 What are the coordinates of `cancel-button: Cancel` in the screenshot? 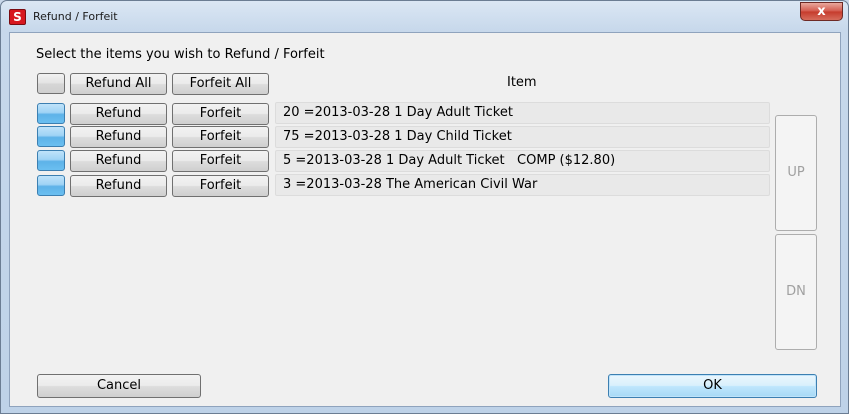 It's located at (119, 386).